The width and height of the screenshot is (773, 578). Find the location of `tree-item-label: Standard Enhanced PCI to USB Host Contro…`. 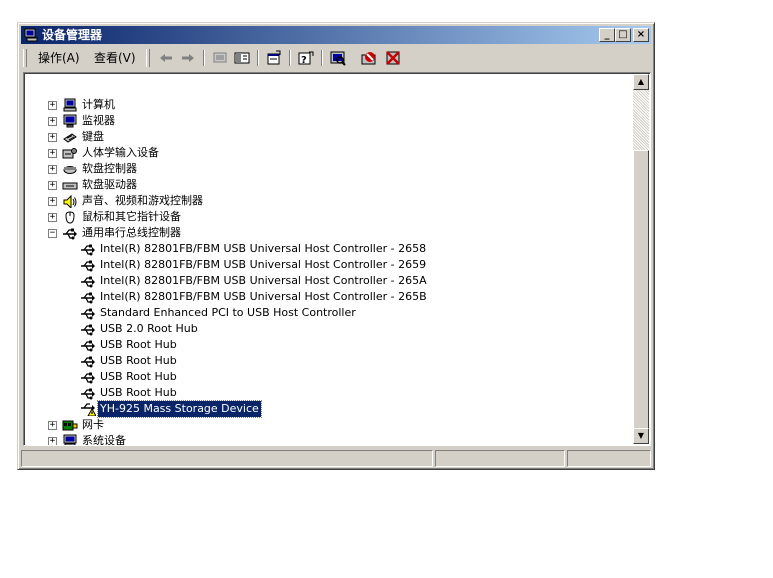

tree-item-label: Standard Enhanced PCI to USB Host Contro… is located at coordinates (228, 313).